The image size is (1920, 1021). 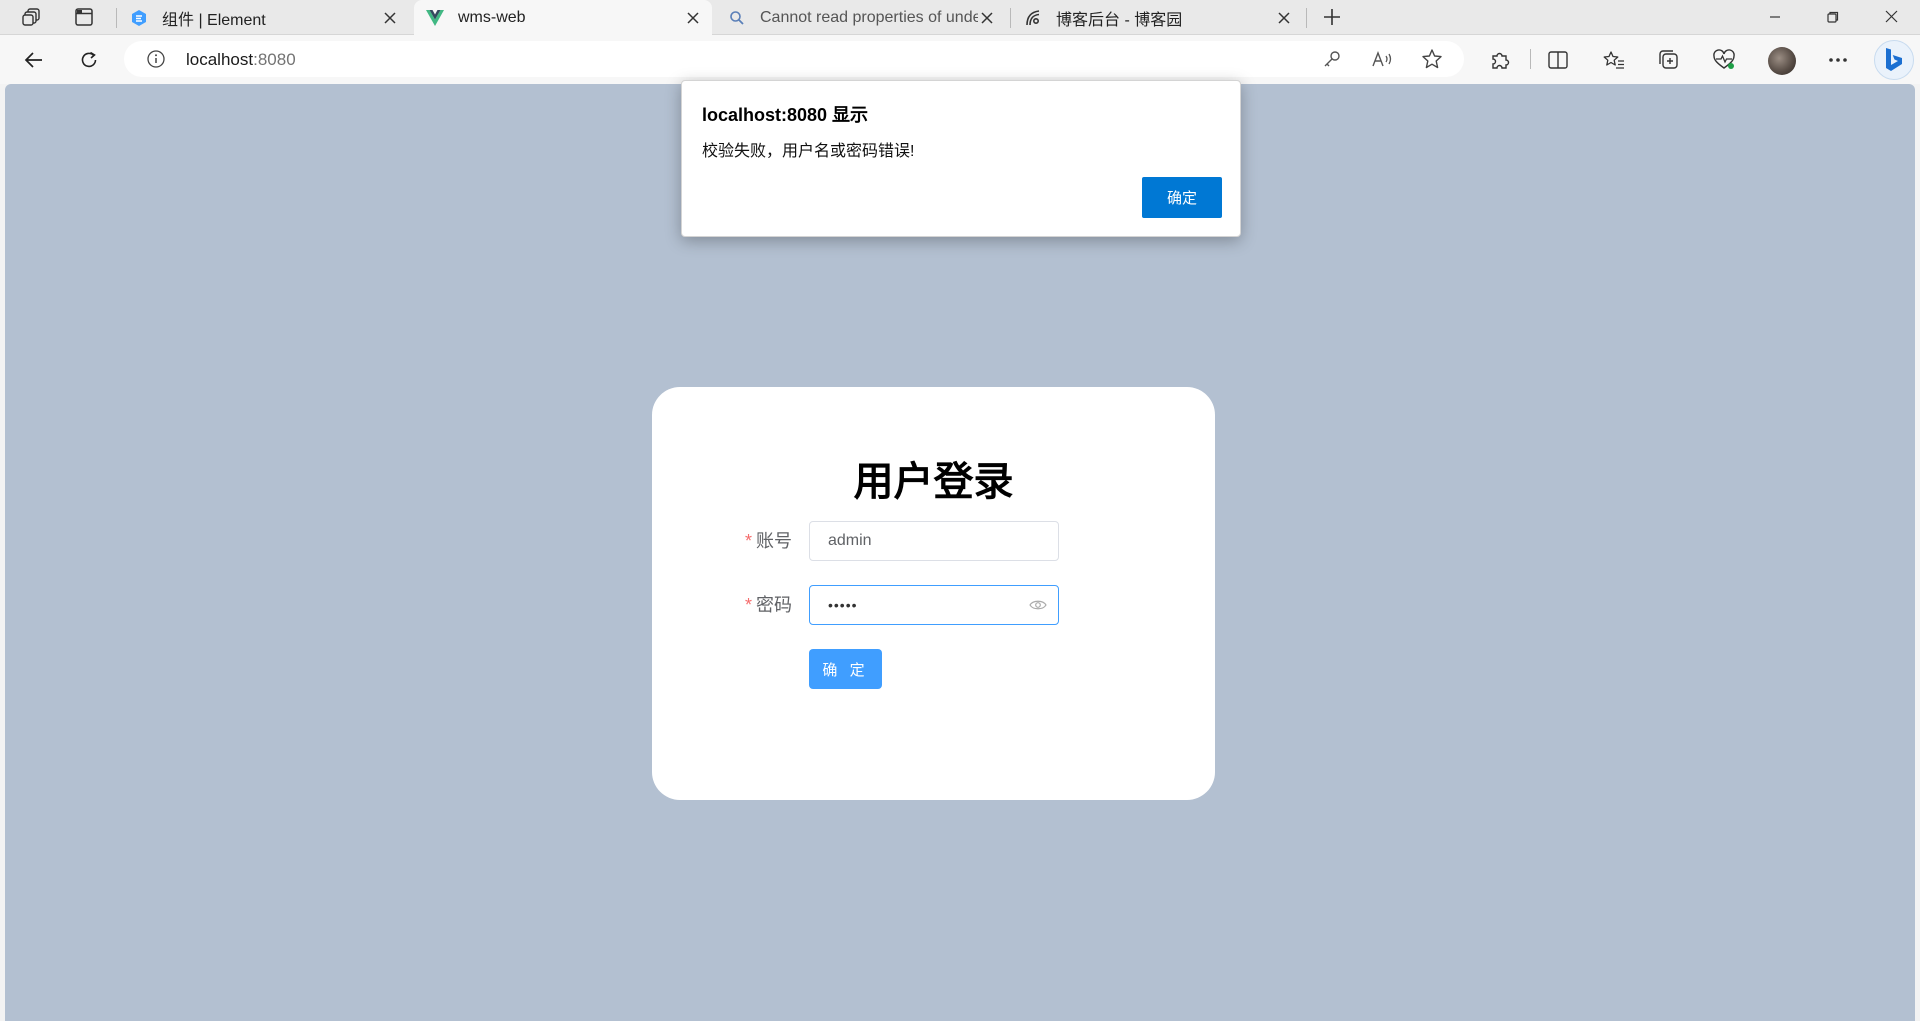 I want to click on password-label: * 密码, so click(x=768, y=605).